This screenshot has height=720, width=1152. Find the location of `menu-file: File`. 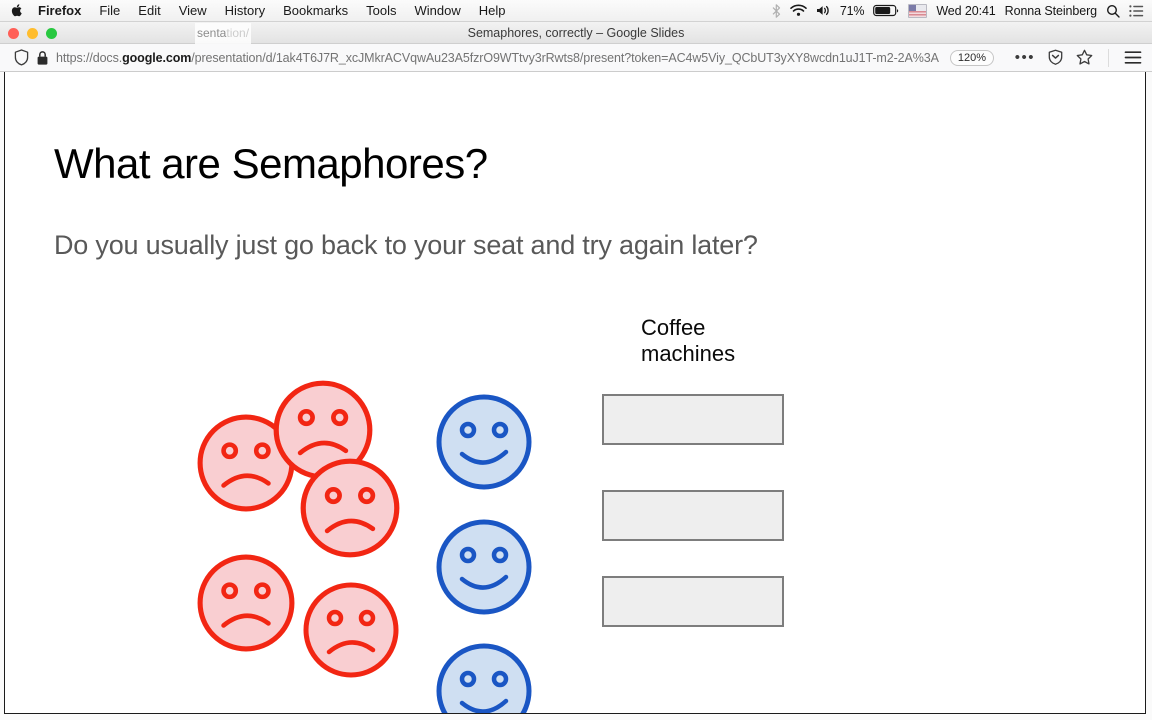

menu-file: File is located at coordinates (109, 11).